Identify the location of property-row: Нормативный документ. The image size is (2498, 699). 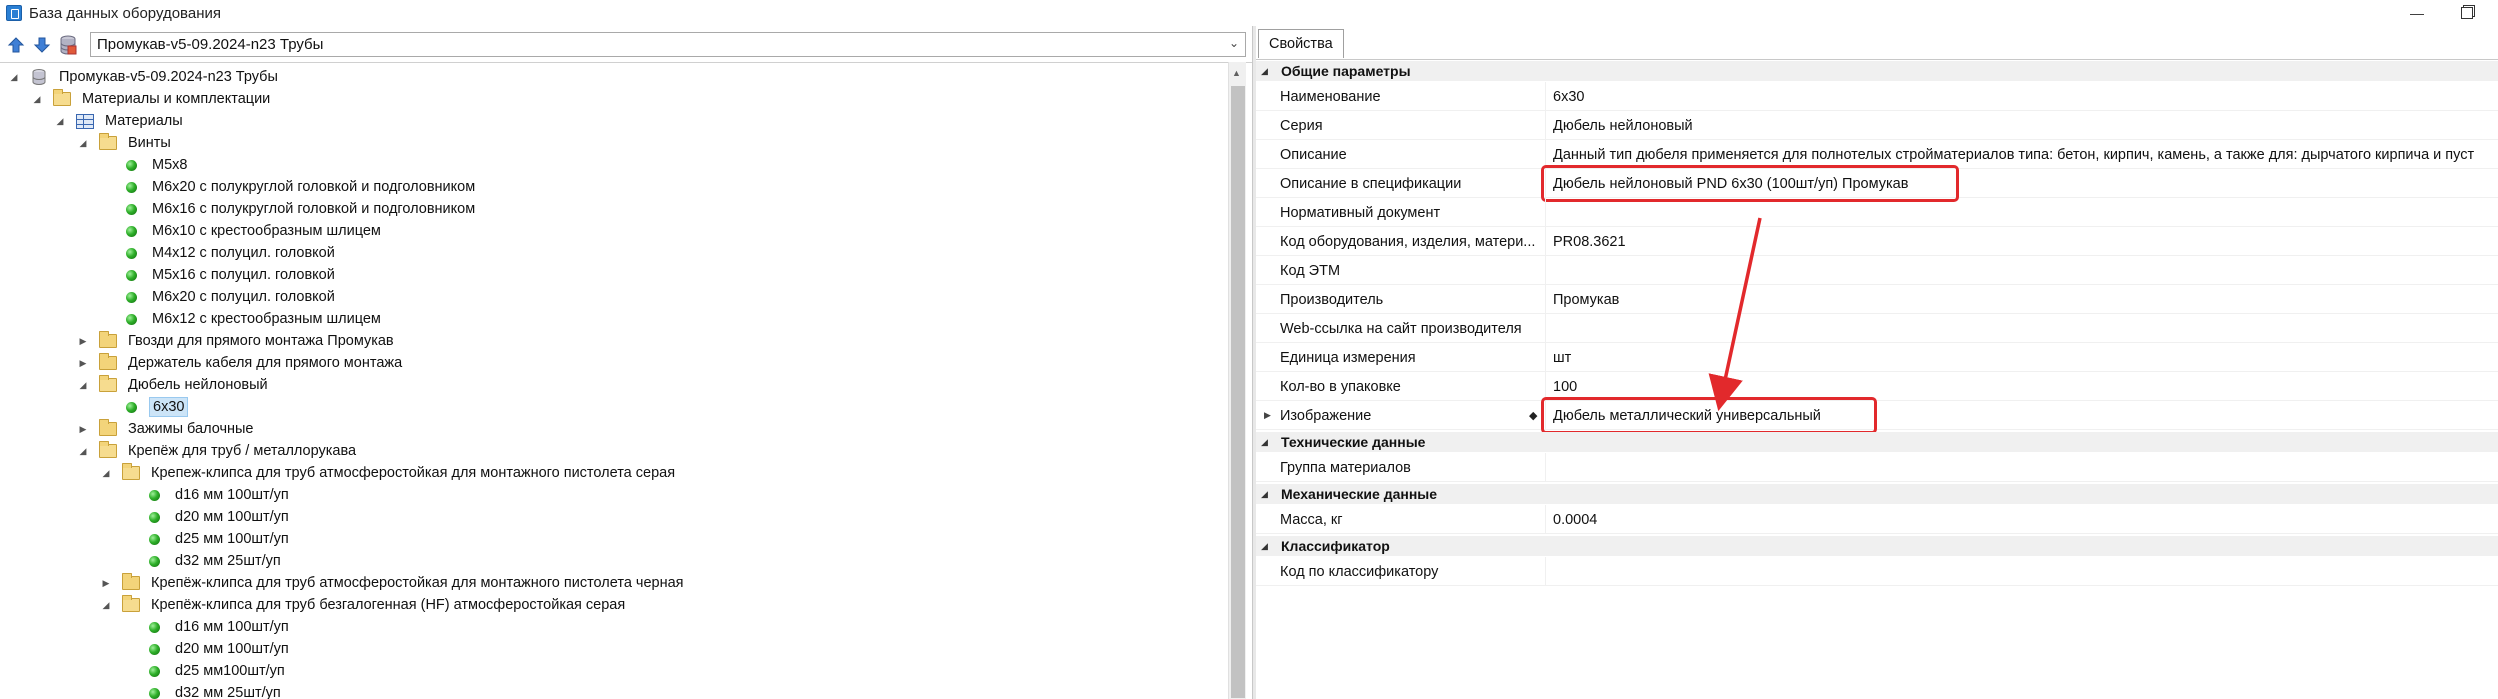
(1877, 212).